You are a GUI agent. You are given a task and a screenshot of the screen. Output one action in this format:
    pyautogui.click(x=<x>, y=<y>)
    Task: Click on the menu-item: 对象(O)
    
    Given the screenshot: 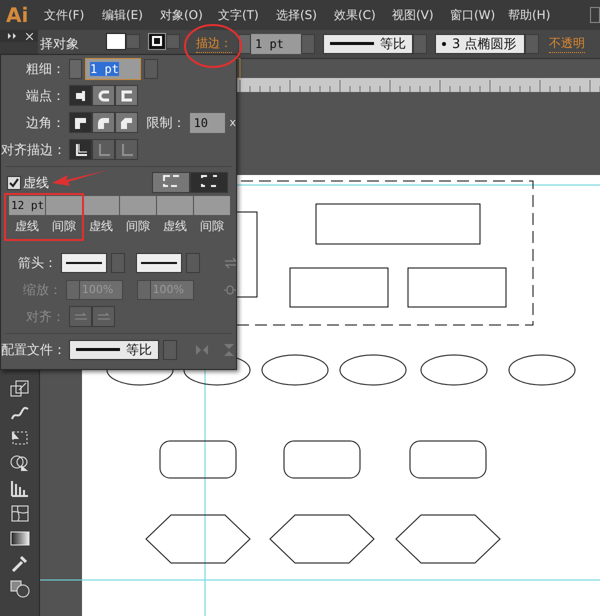 What is the action you would take?
    pyautogui.click(x=189, y=15)
    